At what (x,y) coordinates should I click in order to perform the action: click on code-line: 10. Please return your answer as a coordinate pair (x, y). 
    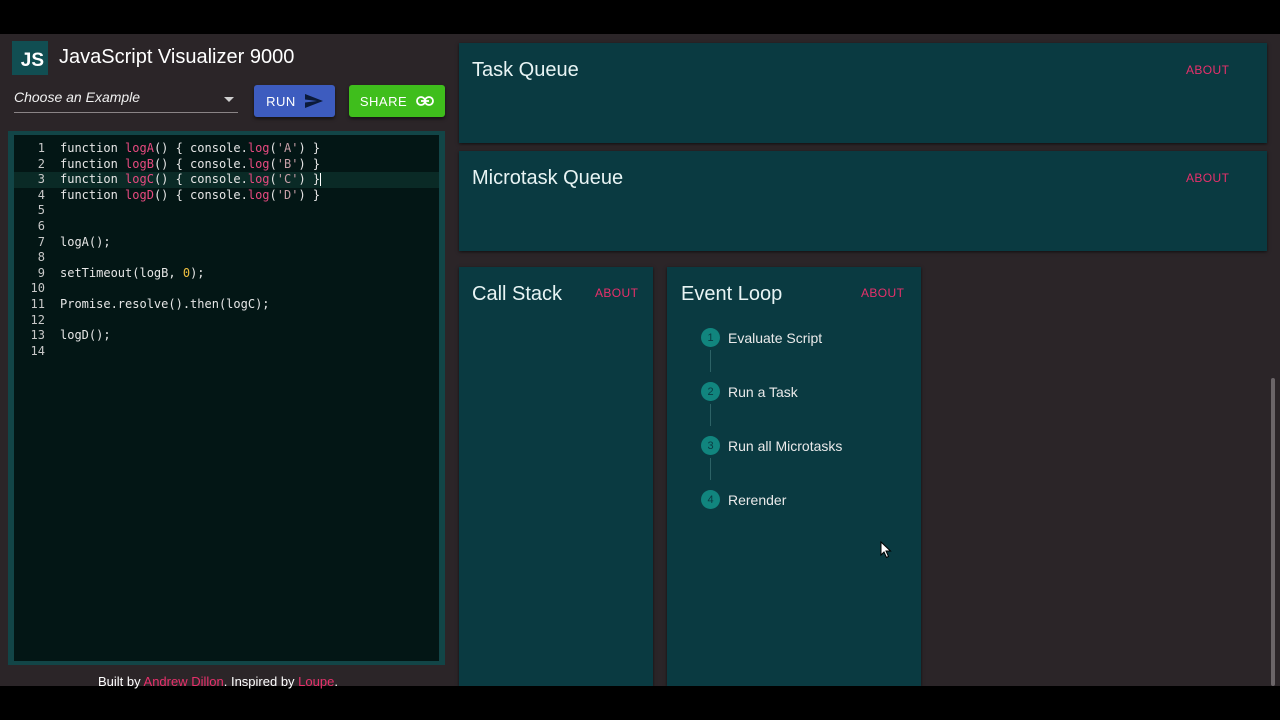
    Looking at the image, I should click on (226, 289).